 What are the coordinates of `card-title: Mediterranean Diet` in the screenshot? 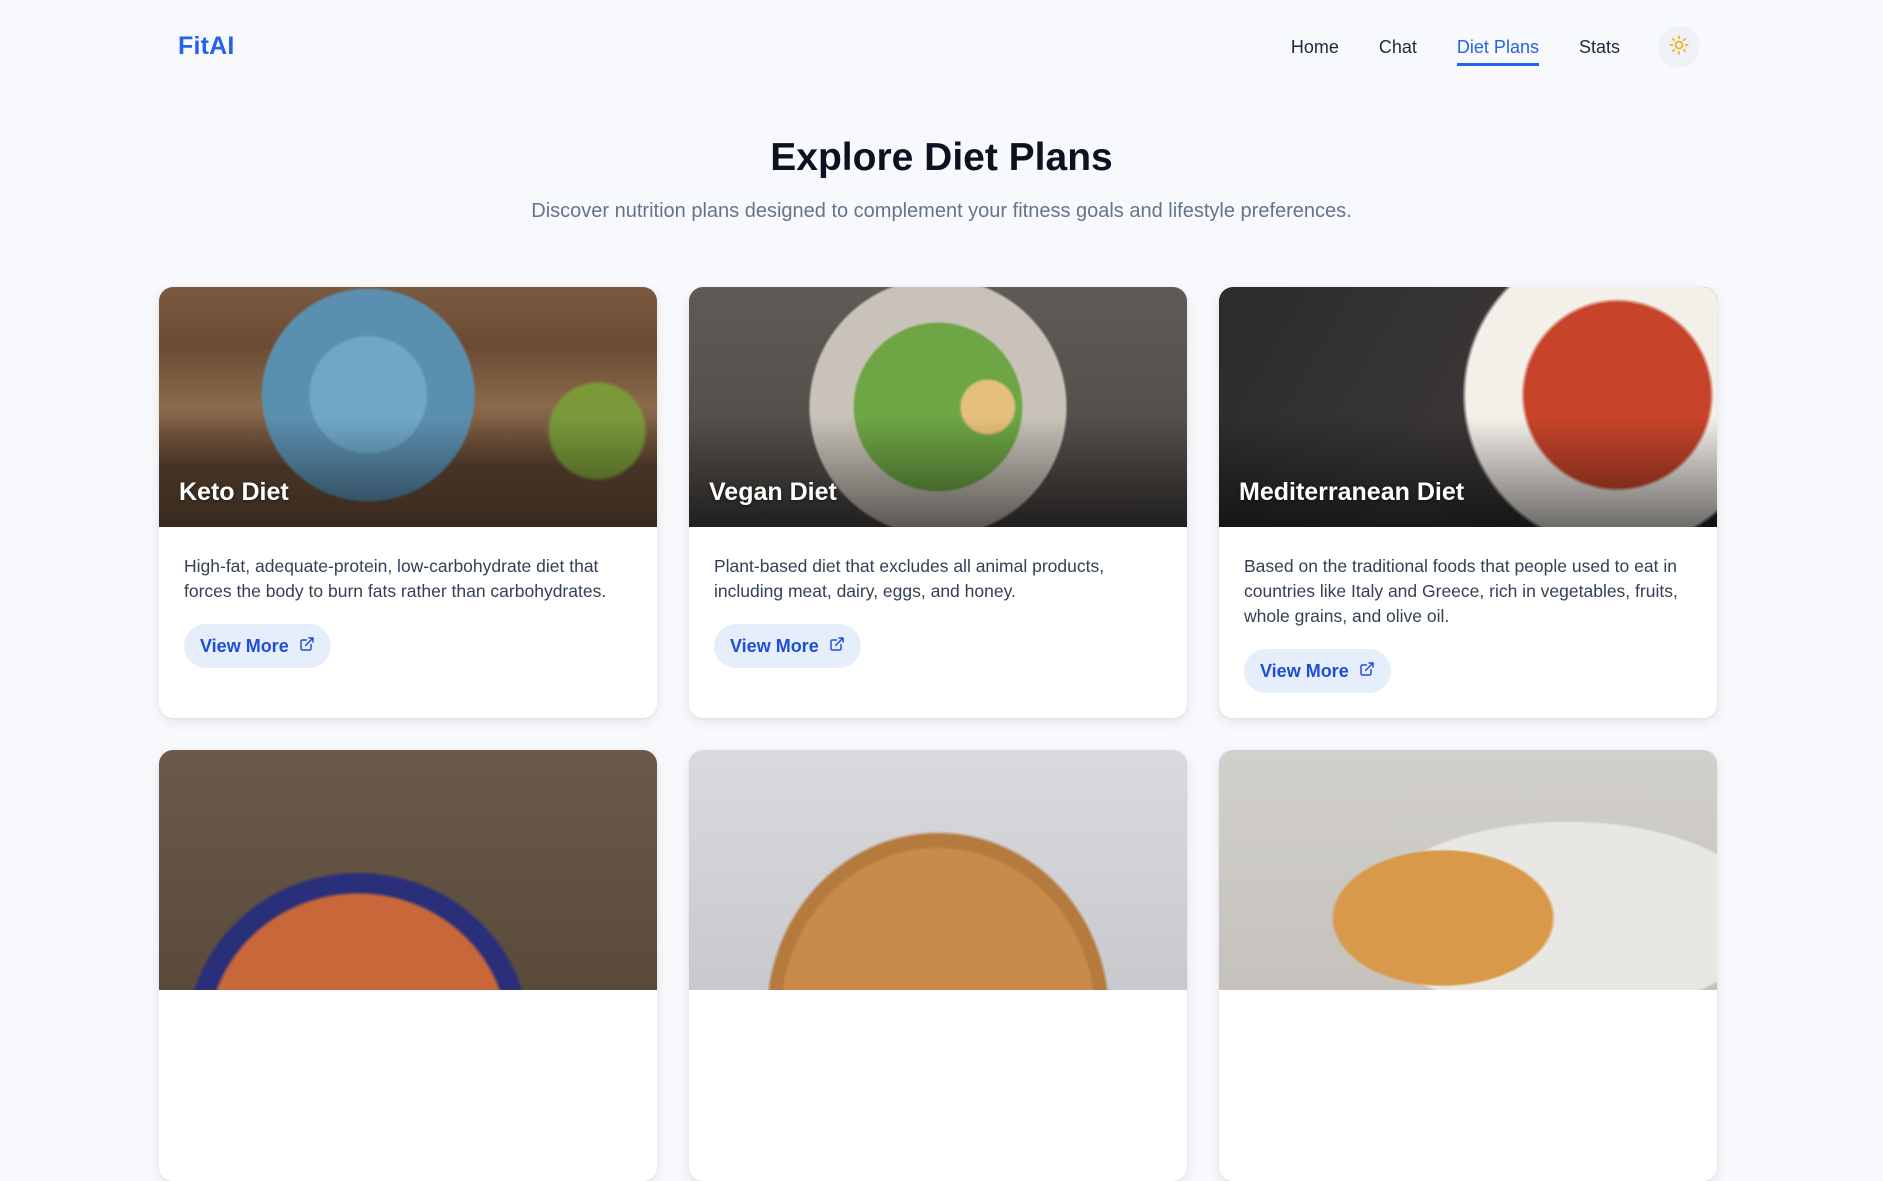 It's located at (1352, 492).